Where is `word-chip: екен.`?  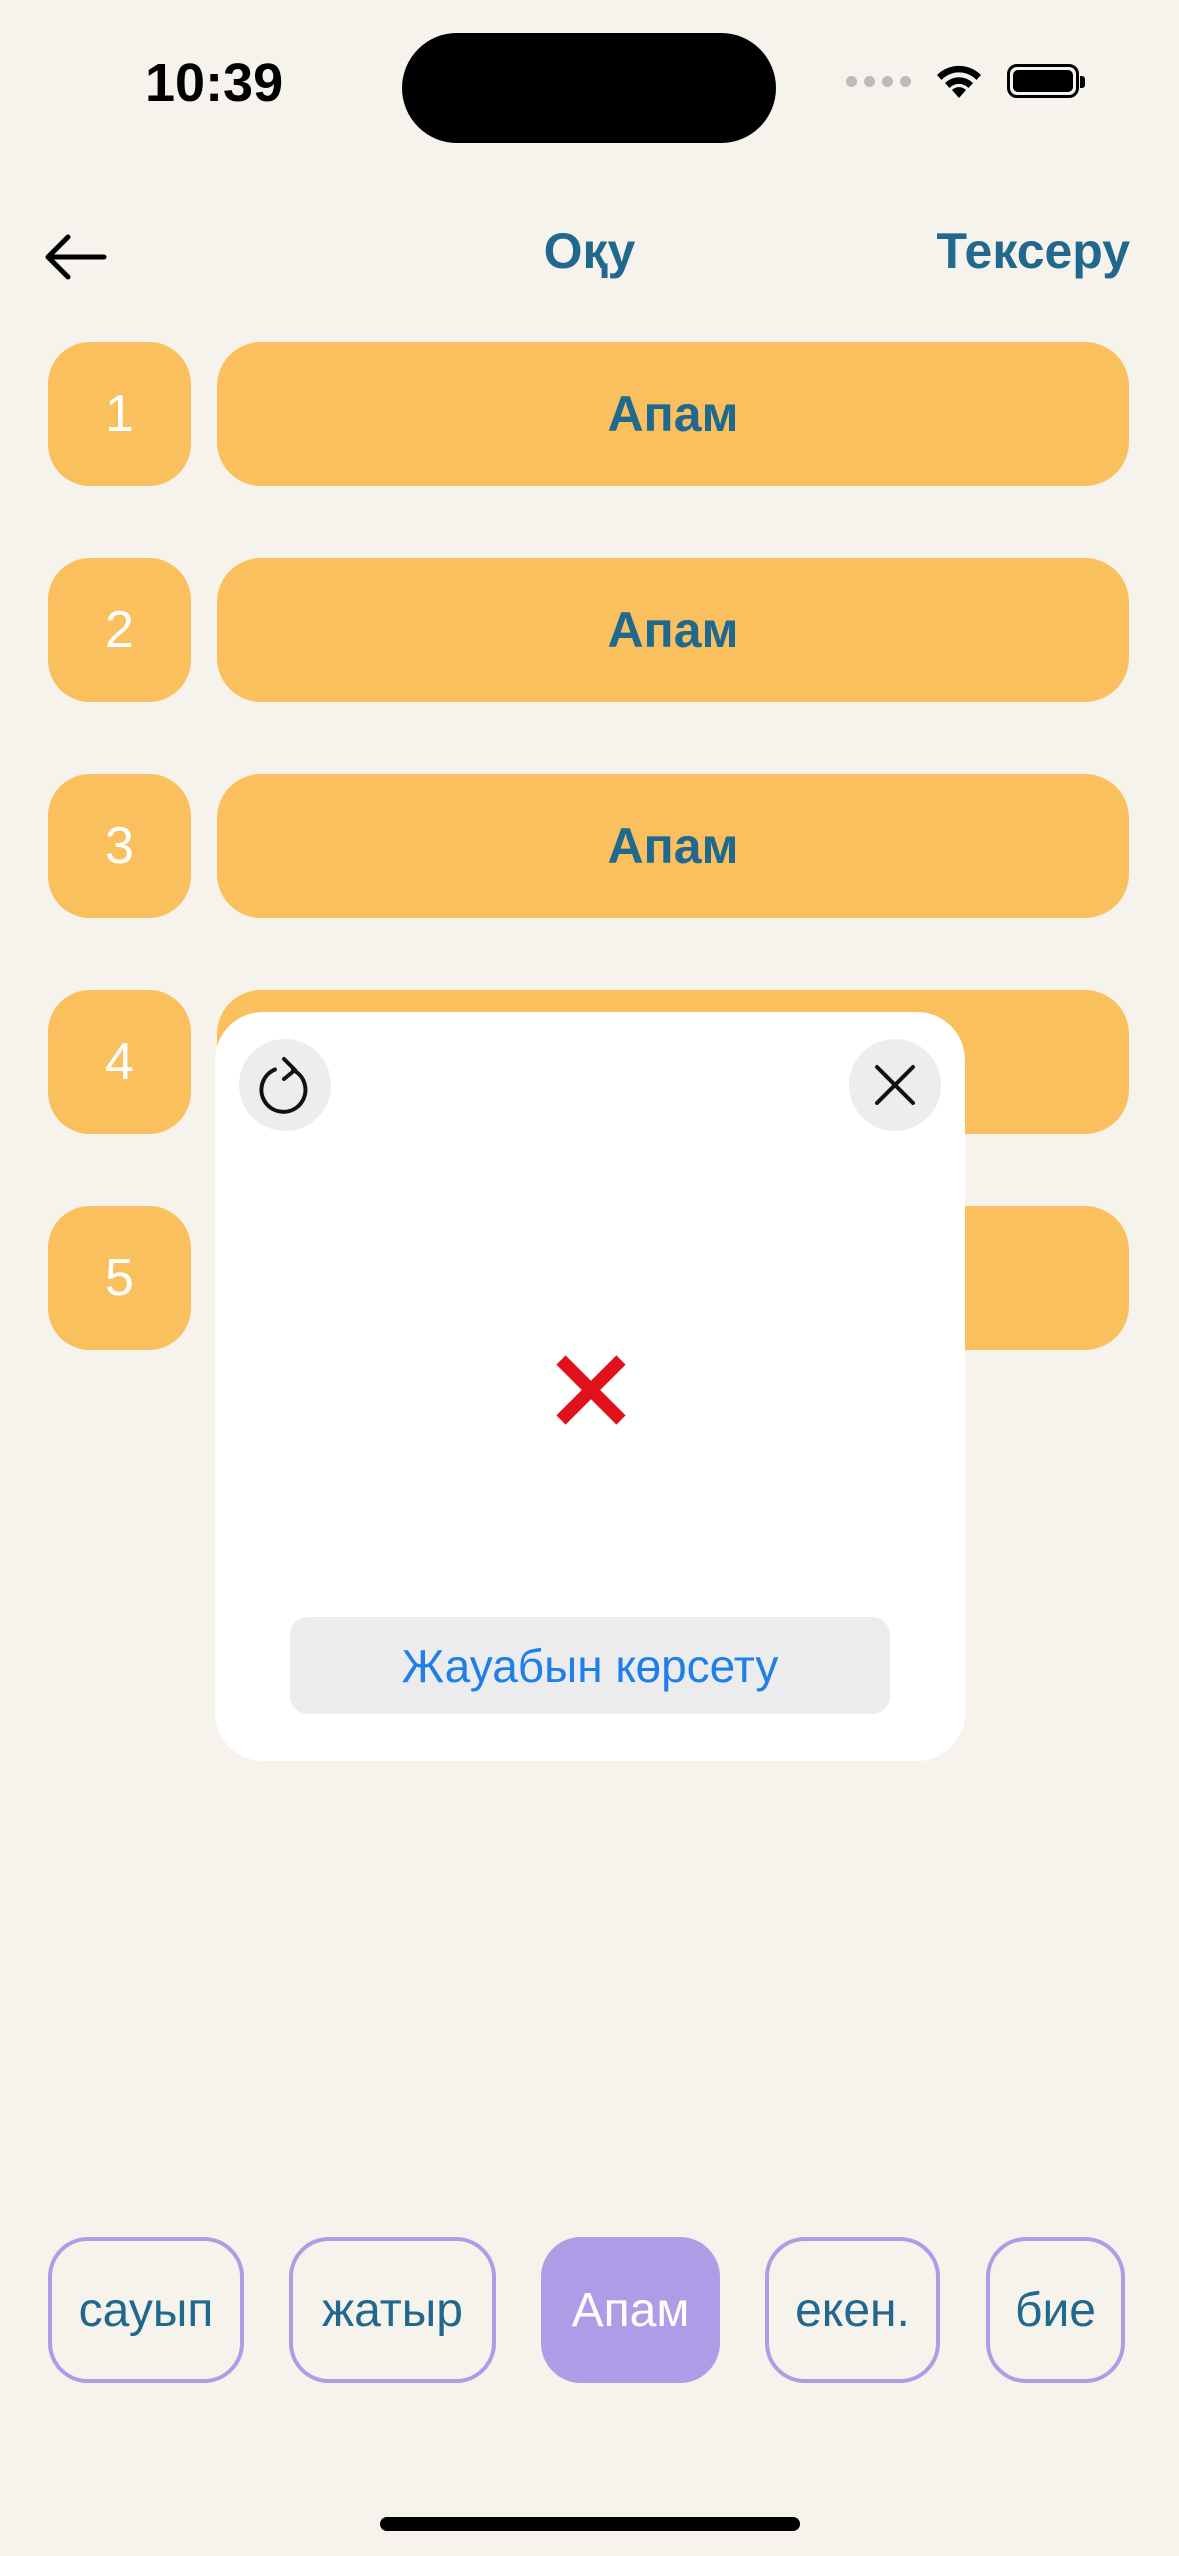 word-chip: екен. is located at coordinates (852, 2310).